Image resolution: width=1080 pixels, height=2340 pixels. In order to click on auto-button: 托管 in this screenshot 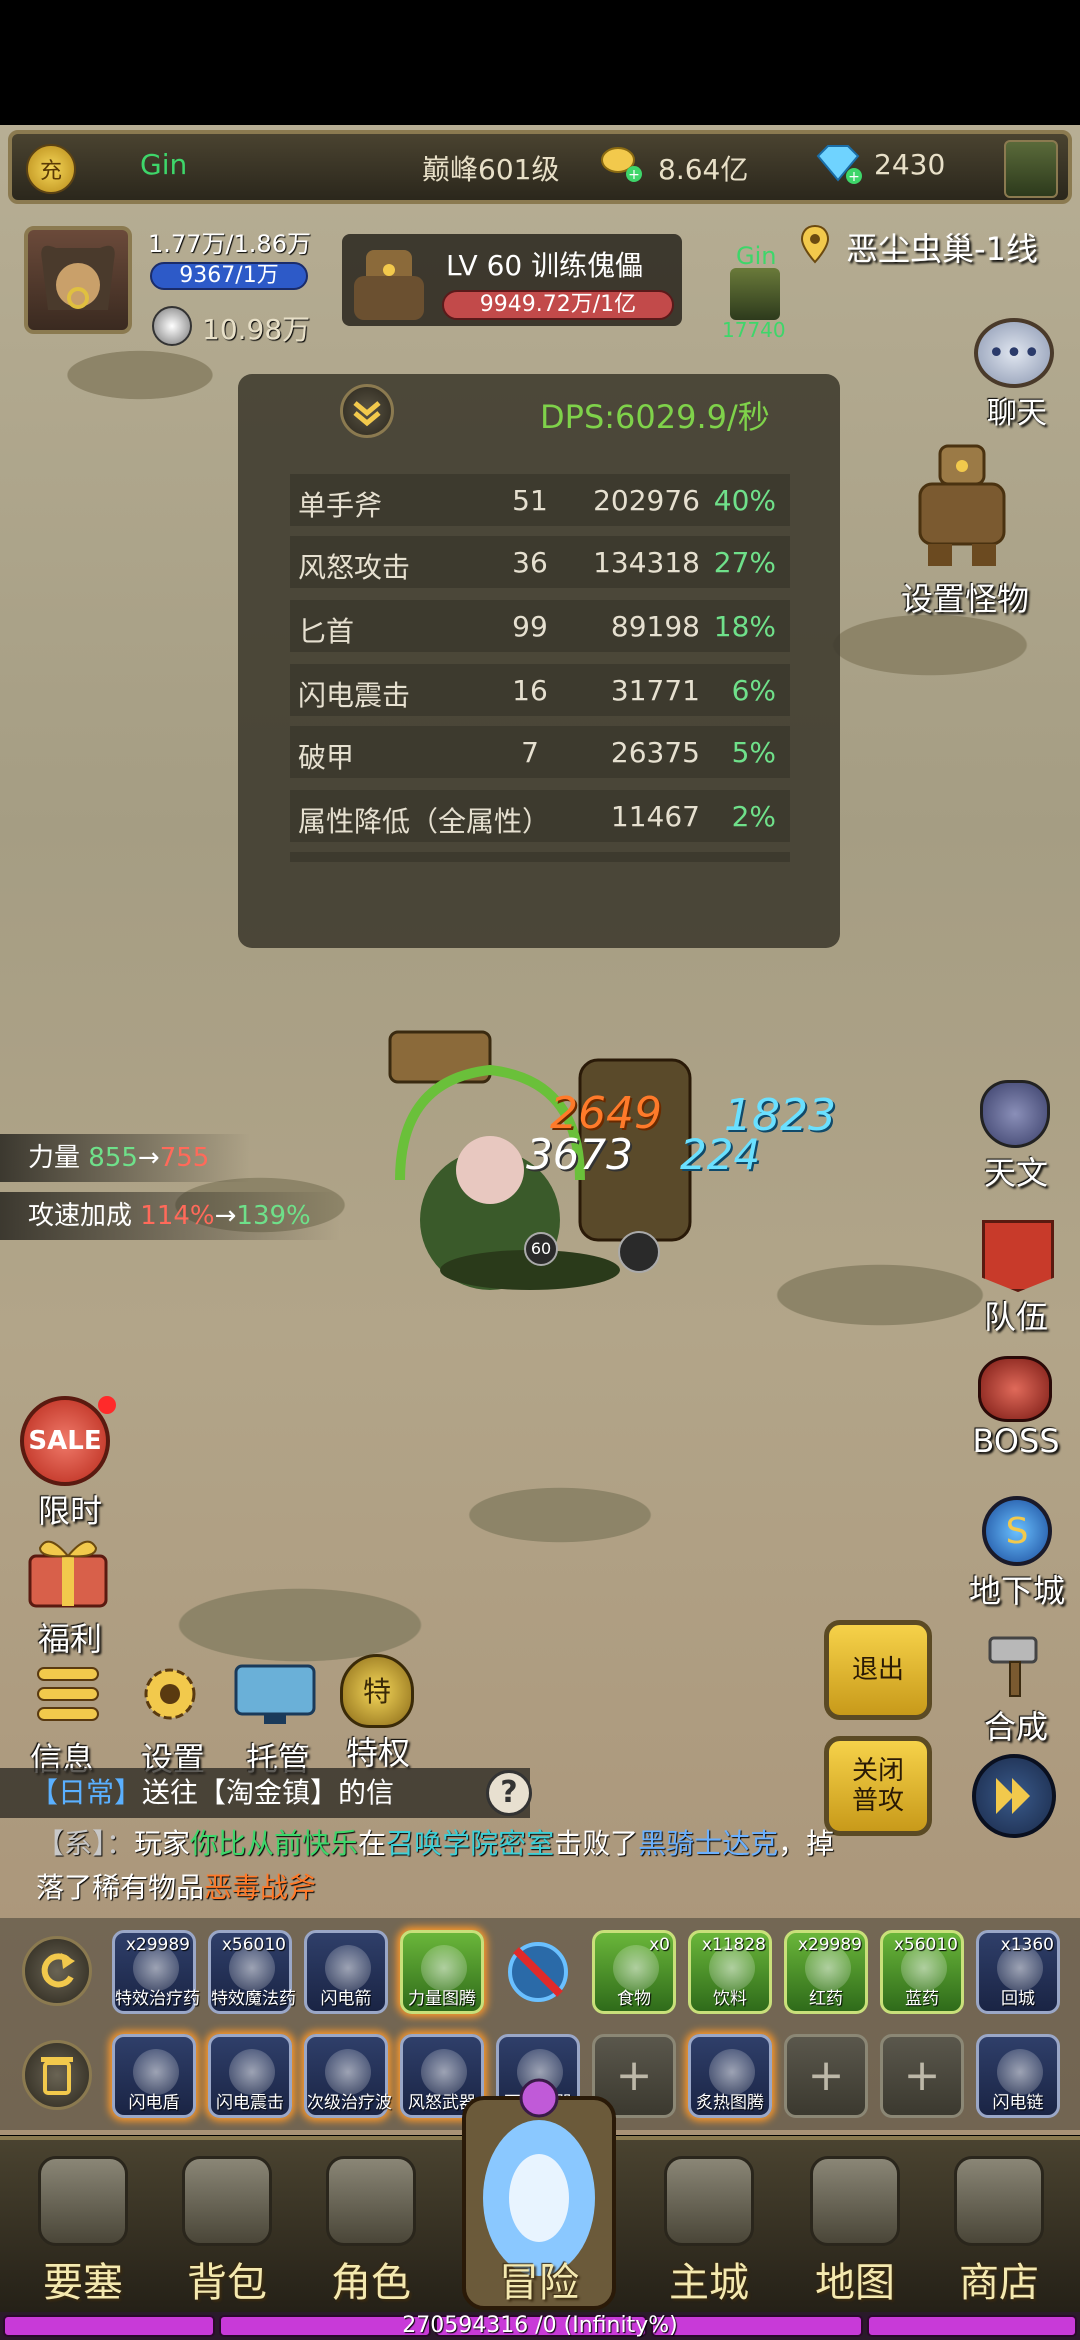, I will do `click(278, 1719)`.